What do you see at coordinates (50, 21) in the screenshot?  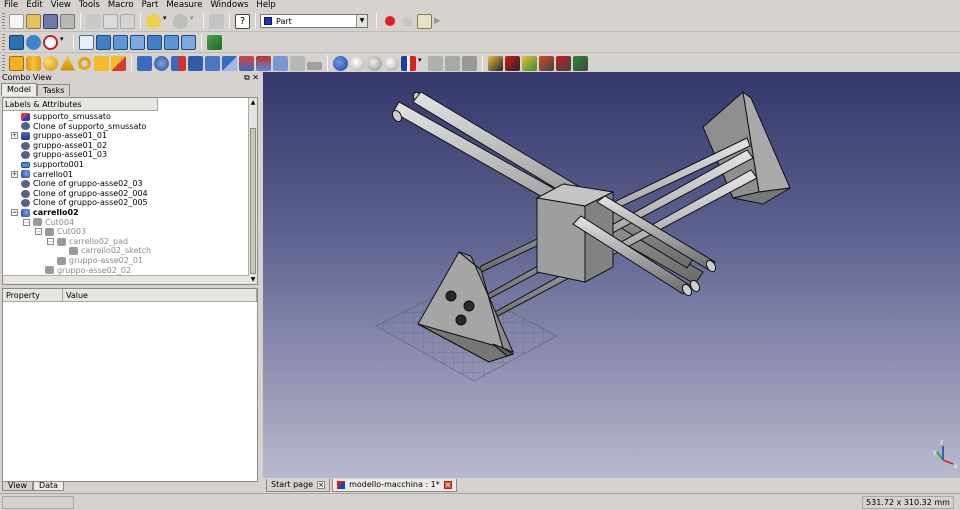 I see `save-icon` at bounding box center [50, 21].